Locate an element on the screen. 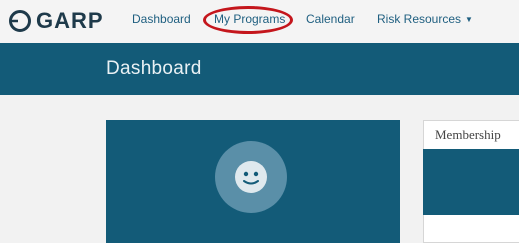 Image resolution: width=519 pixels, height=243 pixels. smiley-face-icon is located at coordinates (251, 177).